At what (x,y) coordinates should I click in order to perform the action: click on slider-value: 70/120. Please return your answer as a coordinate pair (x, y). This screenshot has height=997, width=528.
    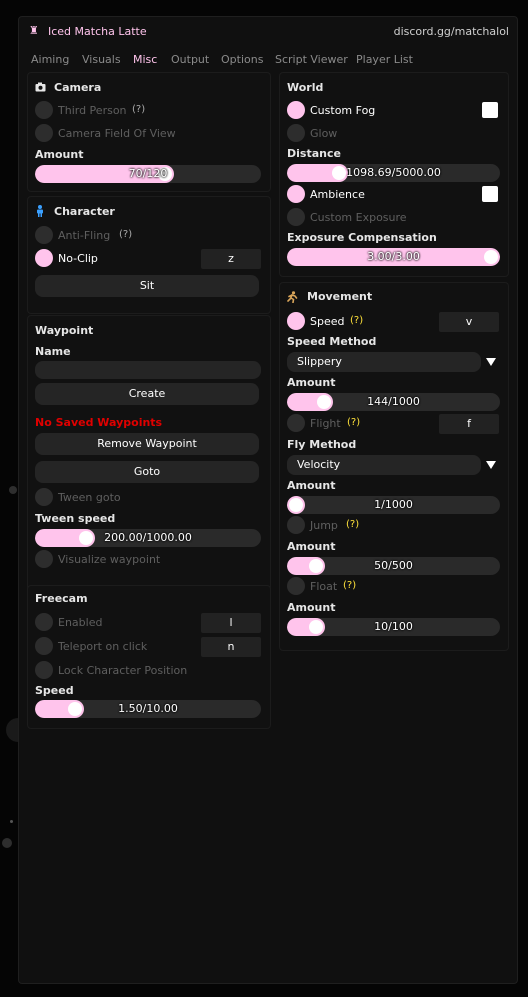
    Looking at the image, I should click on (148, 173).